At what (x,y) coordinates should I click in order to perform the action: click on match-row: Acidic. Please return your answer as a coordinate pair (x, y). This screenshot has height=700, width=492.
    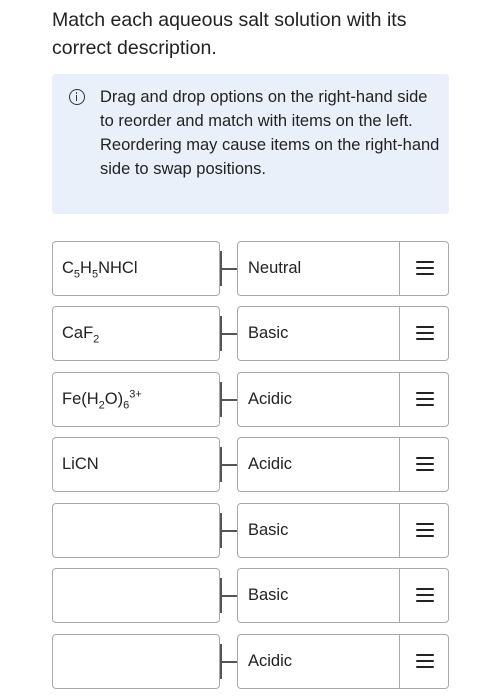
    Looking at the image, I should click on (250, 661).